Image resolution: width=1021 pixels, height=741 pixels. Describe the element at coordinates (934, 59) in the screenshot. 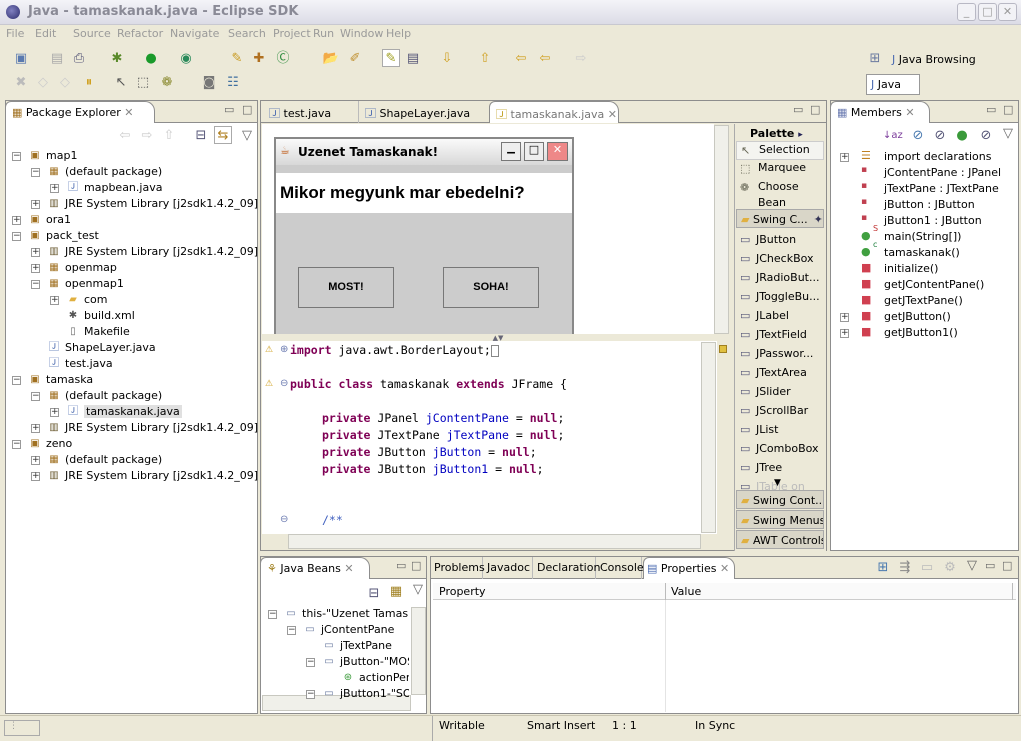

I see `perspective-java-browsing: J Java Browsing` at that location.